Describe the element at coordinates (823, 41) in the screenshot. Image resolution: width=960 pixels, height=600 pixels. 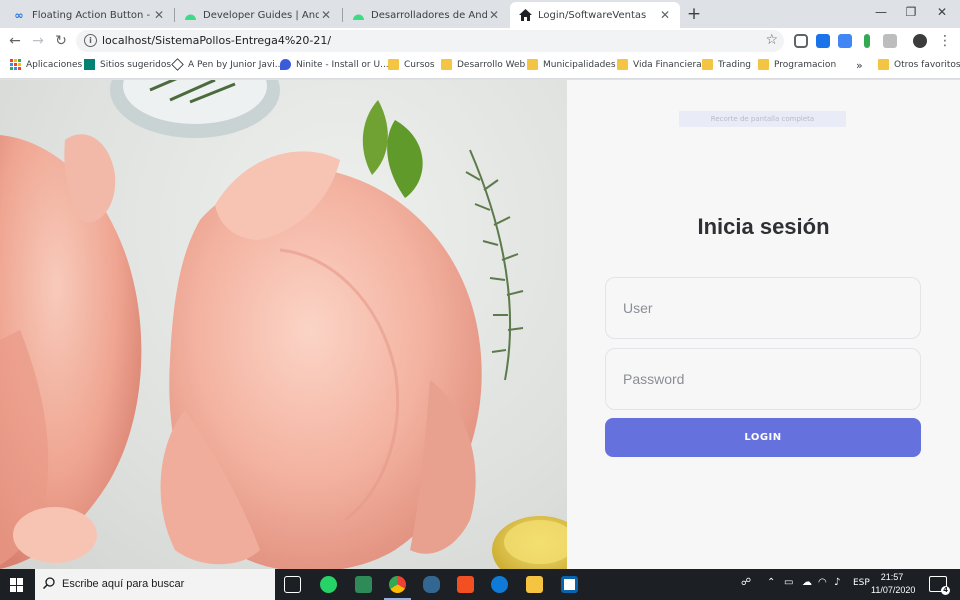
I see `extension-new-icon` at that location.